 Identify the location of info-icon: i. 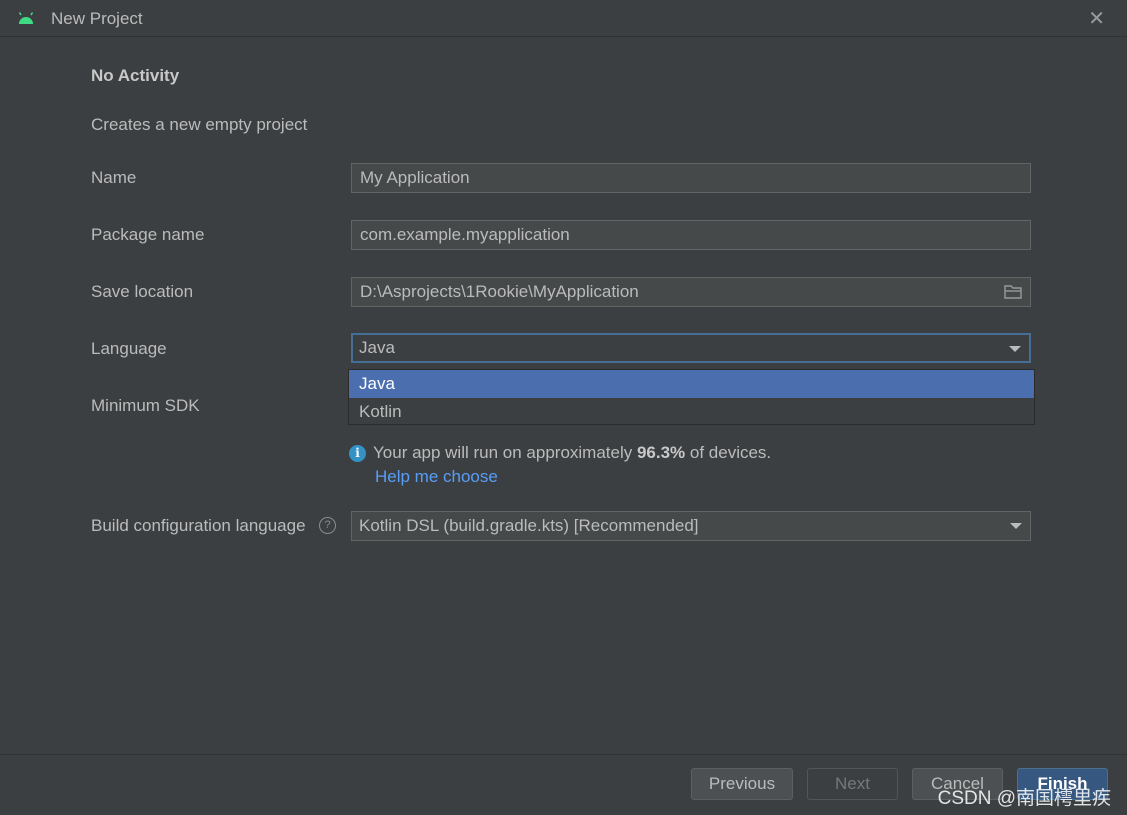
(357, 453).